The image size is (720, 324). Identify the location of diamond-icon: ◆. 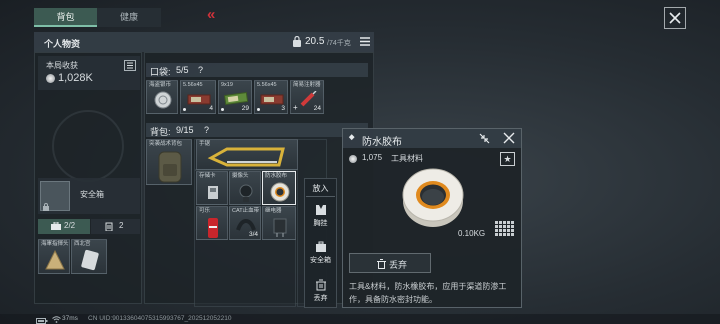
(352, 137).